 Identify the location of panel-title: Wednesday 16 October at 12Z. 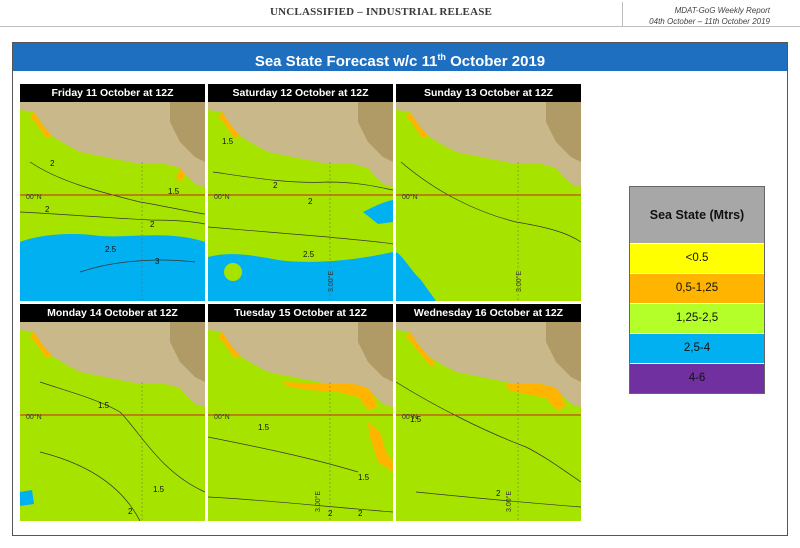
(488, 313).